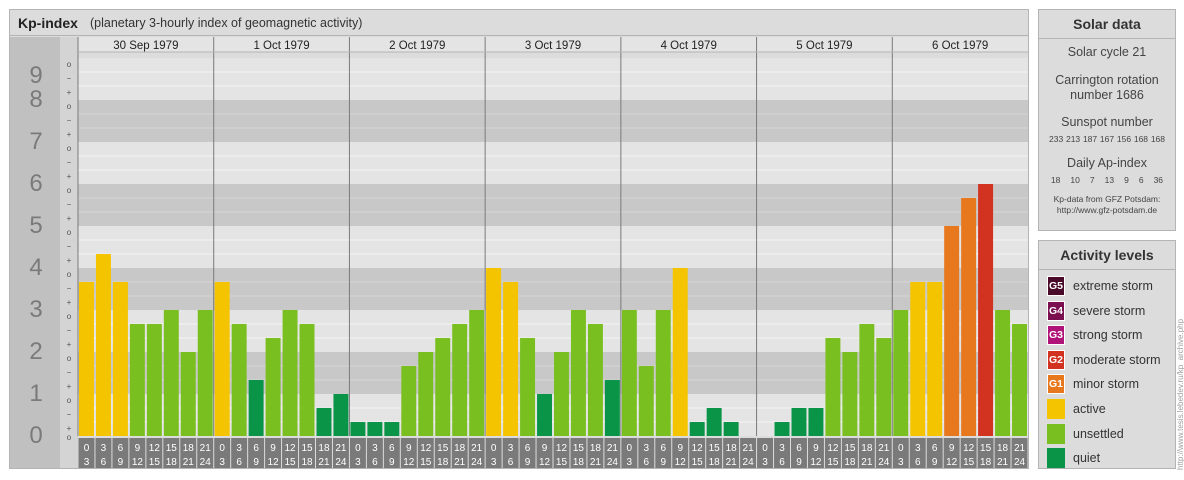 This screenshot has width=1184, height=480. I want to click on y-tick-label: 2, so click(35, 351).